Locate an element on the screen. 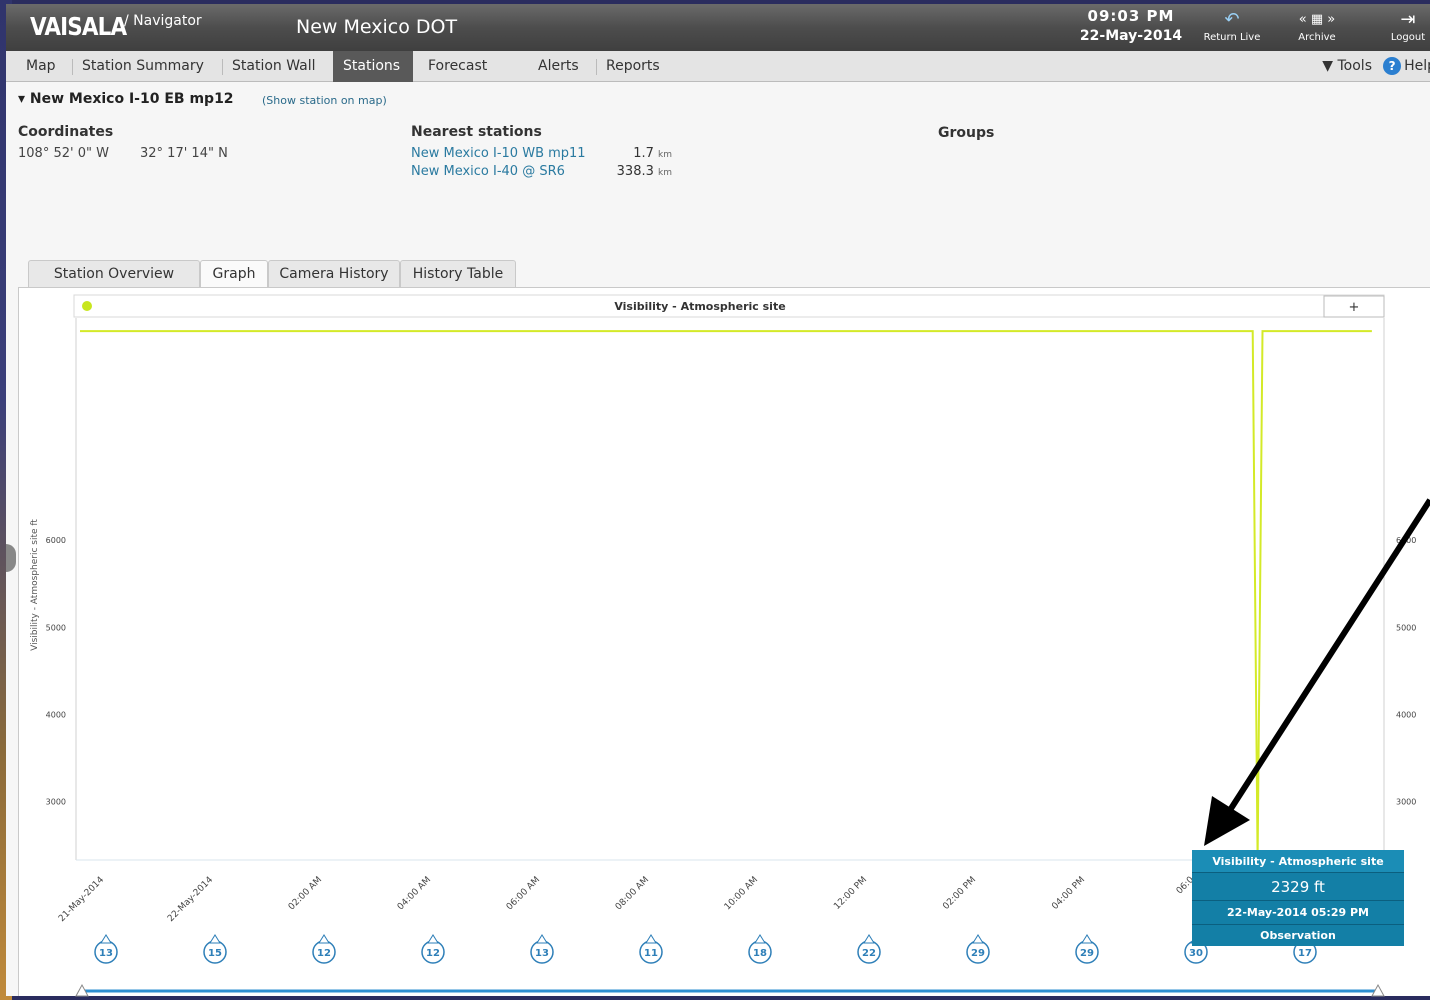 The image size is (1430, 1000). x-tick-label: 08:00 AM is located at coordinates (632, 893).